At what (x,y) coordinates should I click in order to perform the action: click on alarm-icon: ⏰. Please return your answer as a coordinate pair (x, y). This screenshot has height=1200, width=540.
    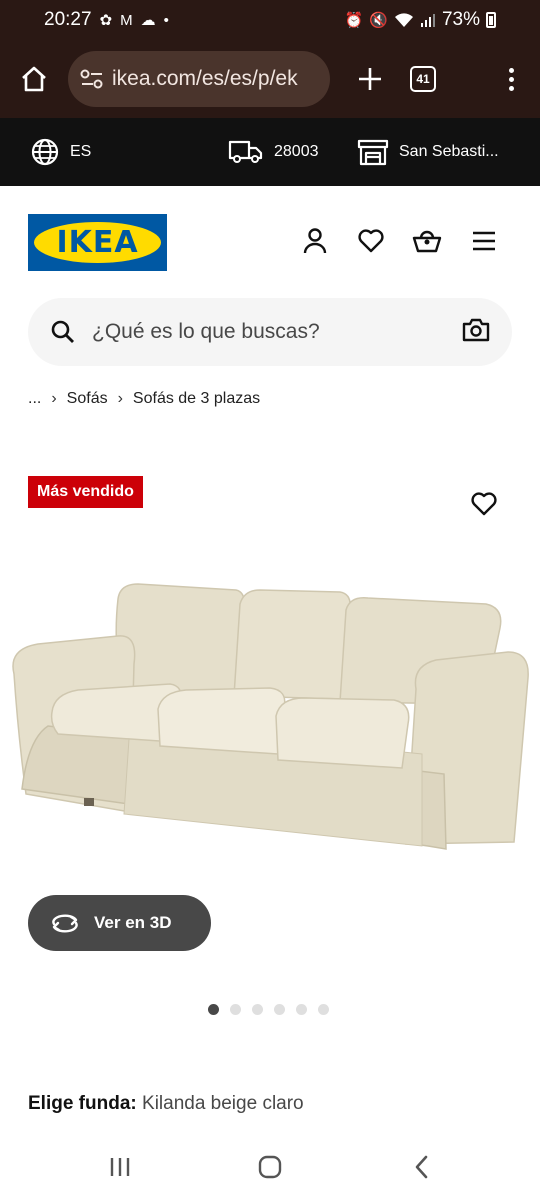
    Looking at the image, I should click on (354, 20).